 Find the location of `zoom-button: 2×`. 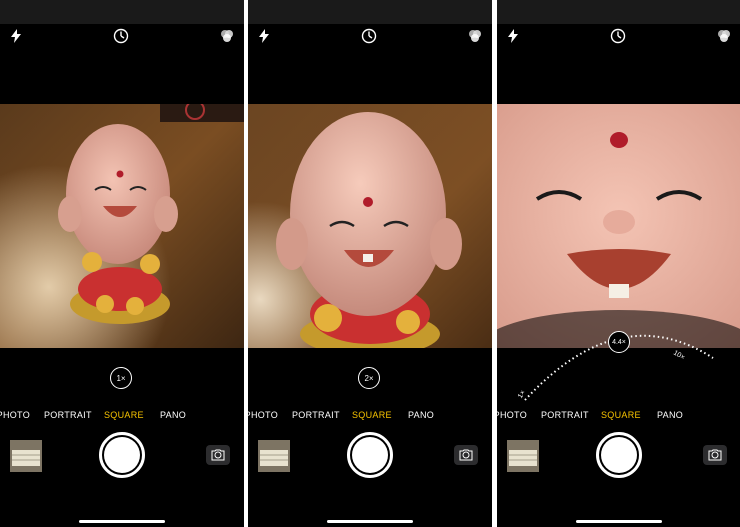

zoom-button: 2× is located at coordinates (369, 378).